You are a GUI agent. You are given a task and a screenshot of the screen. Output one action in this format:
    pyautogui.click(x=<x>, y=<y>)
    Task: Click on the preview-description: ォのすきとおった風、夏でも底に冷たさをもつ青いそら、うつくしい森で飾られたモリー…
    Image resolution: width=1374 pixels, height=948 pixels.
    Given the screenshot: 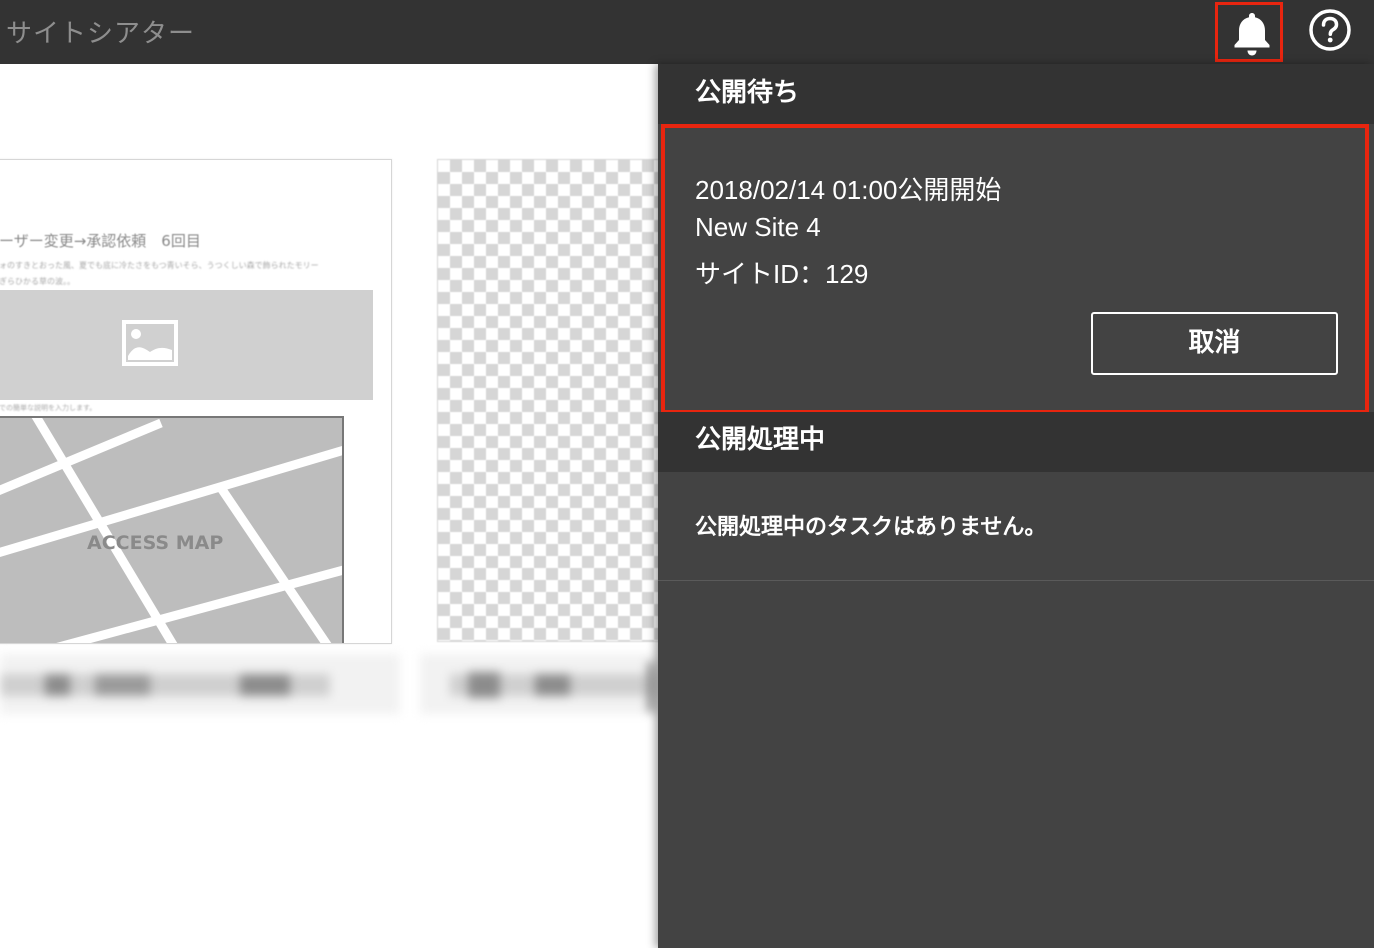 What is the action you would take?
    pyautogui.click(x=159, y=273)
    